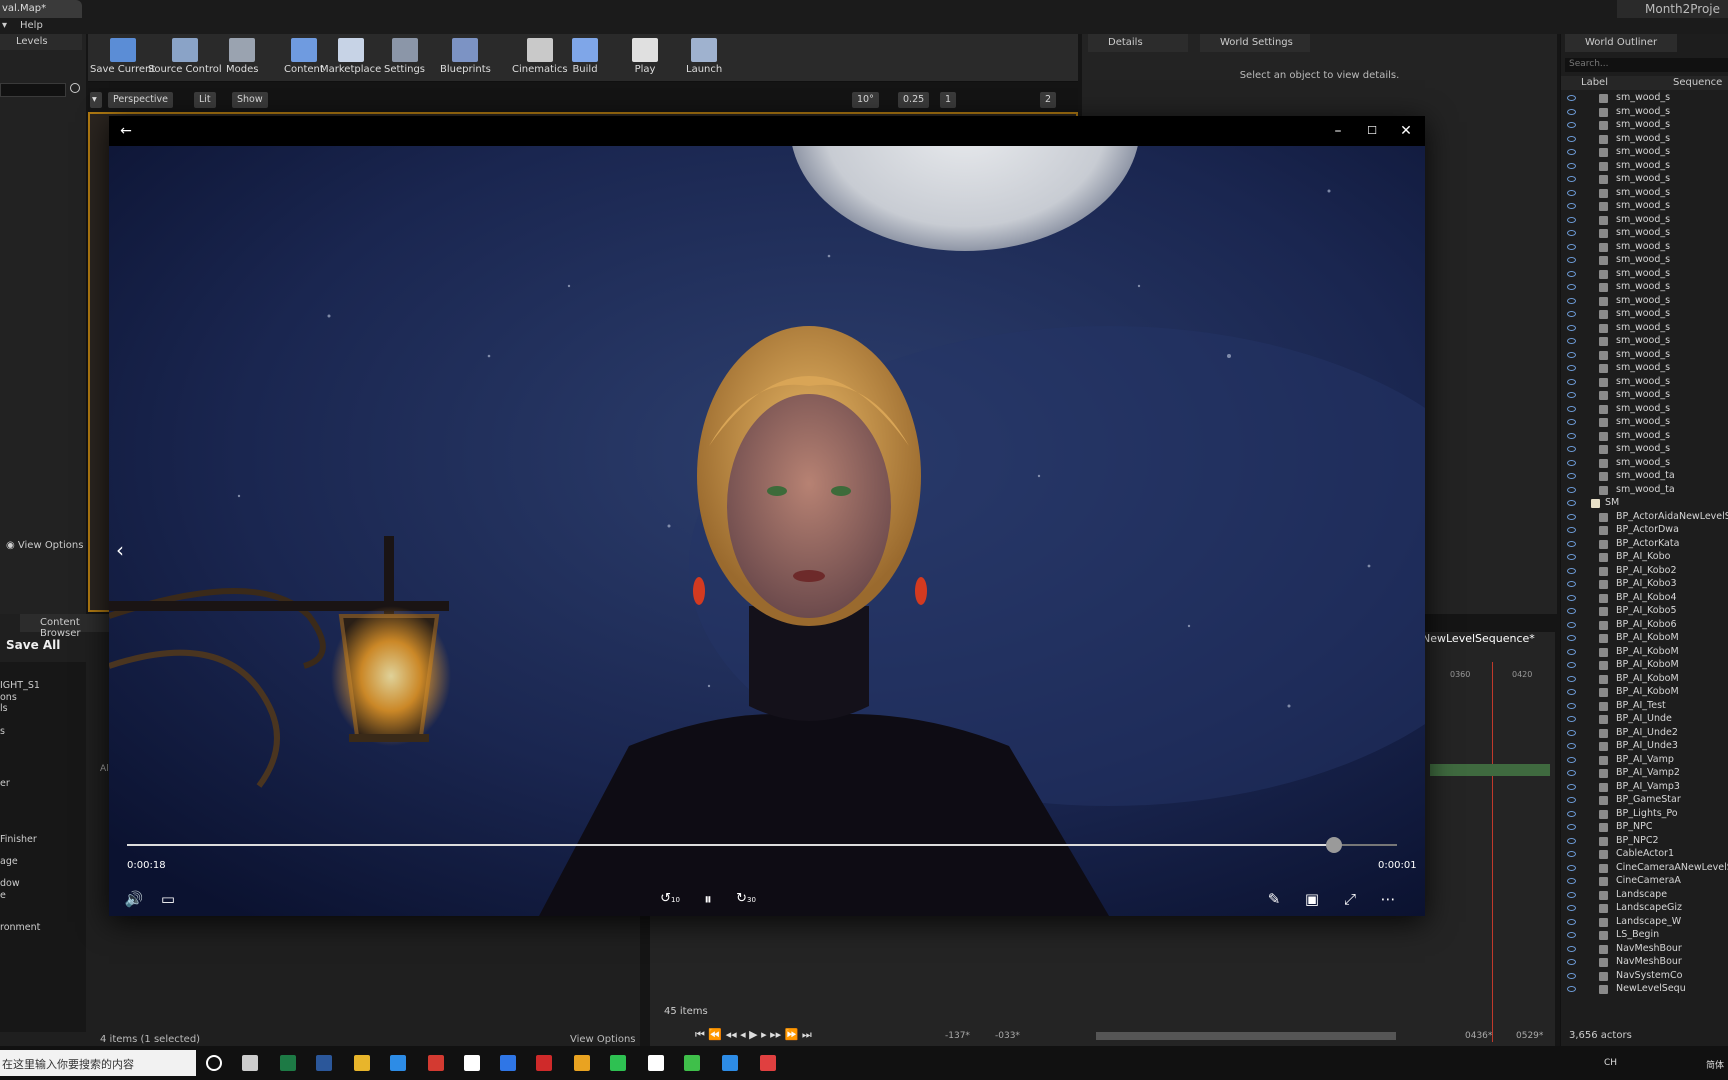  Describe the element at coordinates (957, 1036) in the screenshot. I see `frame-start-value: -137*` at that location.